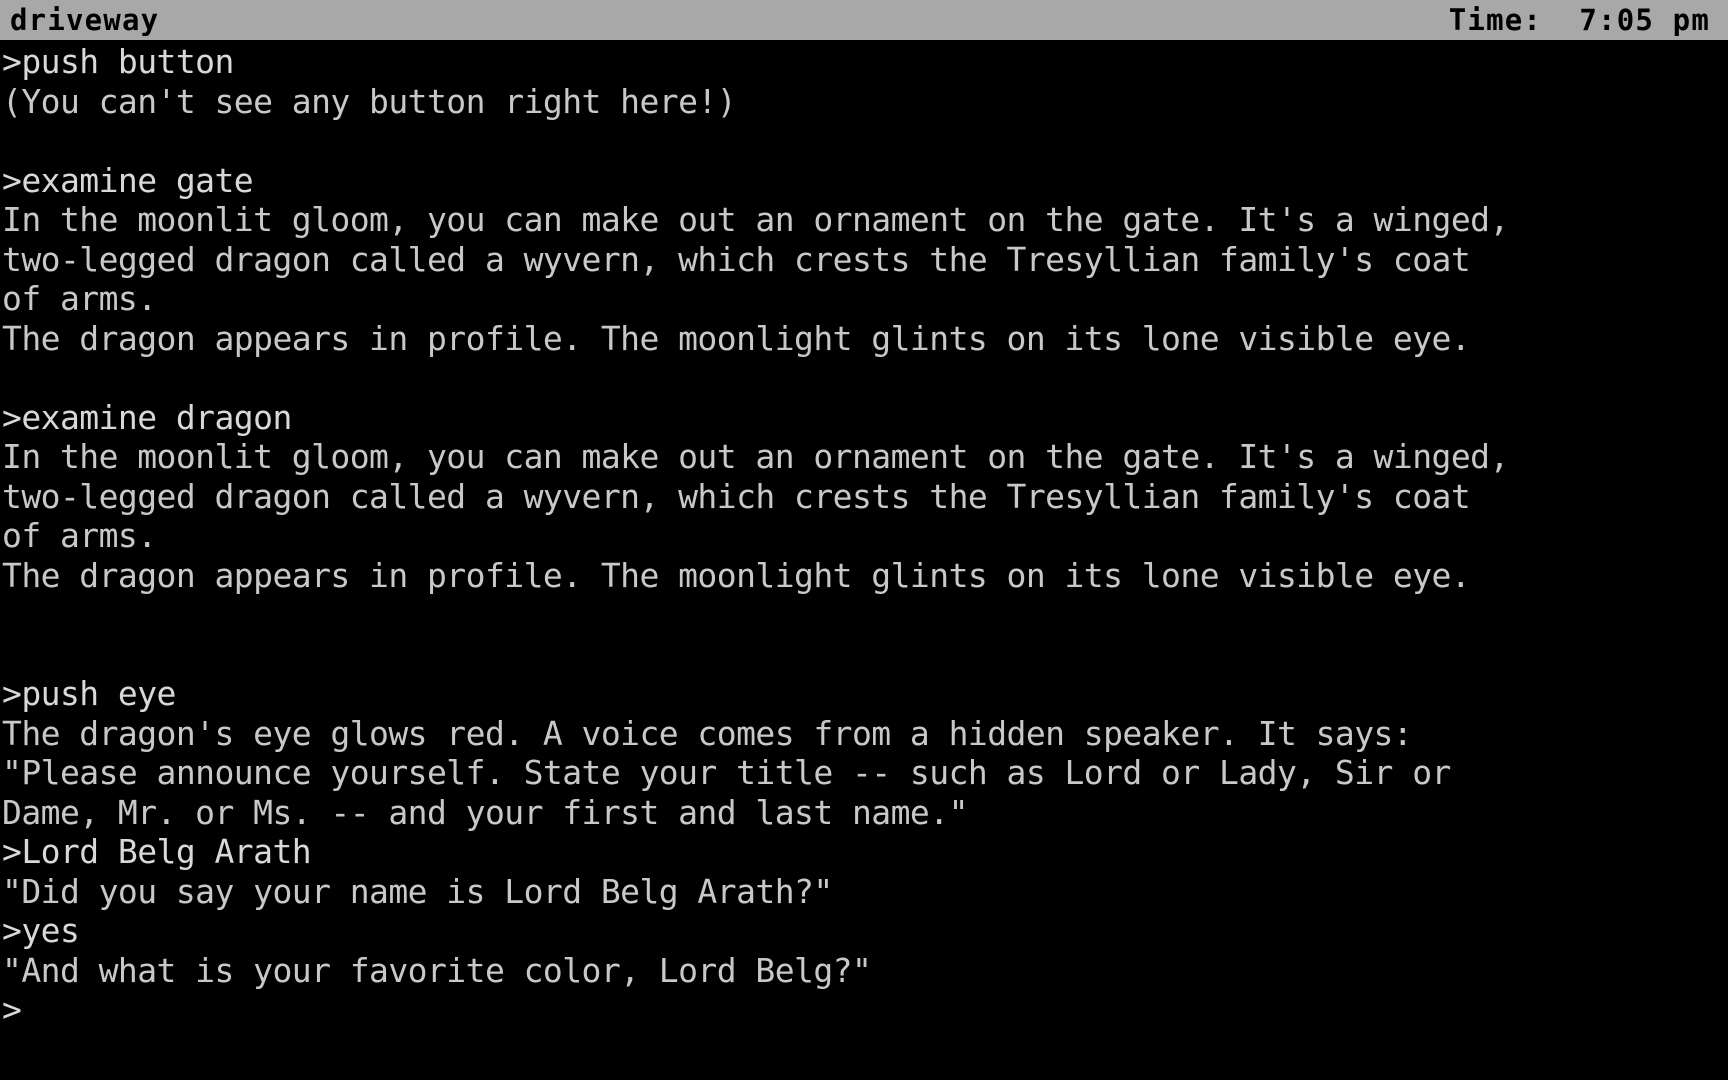 This screenshot has height=1080, width=1728. I want to click on transcript-command-line: >examine gate, so click(128, 180).